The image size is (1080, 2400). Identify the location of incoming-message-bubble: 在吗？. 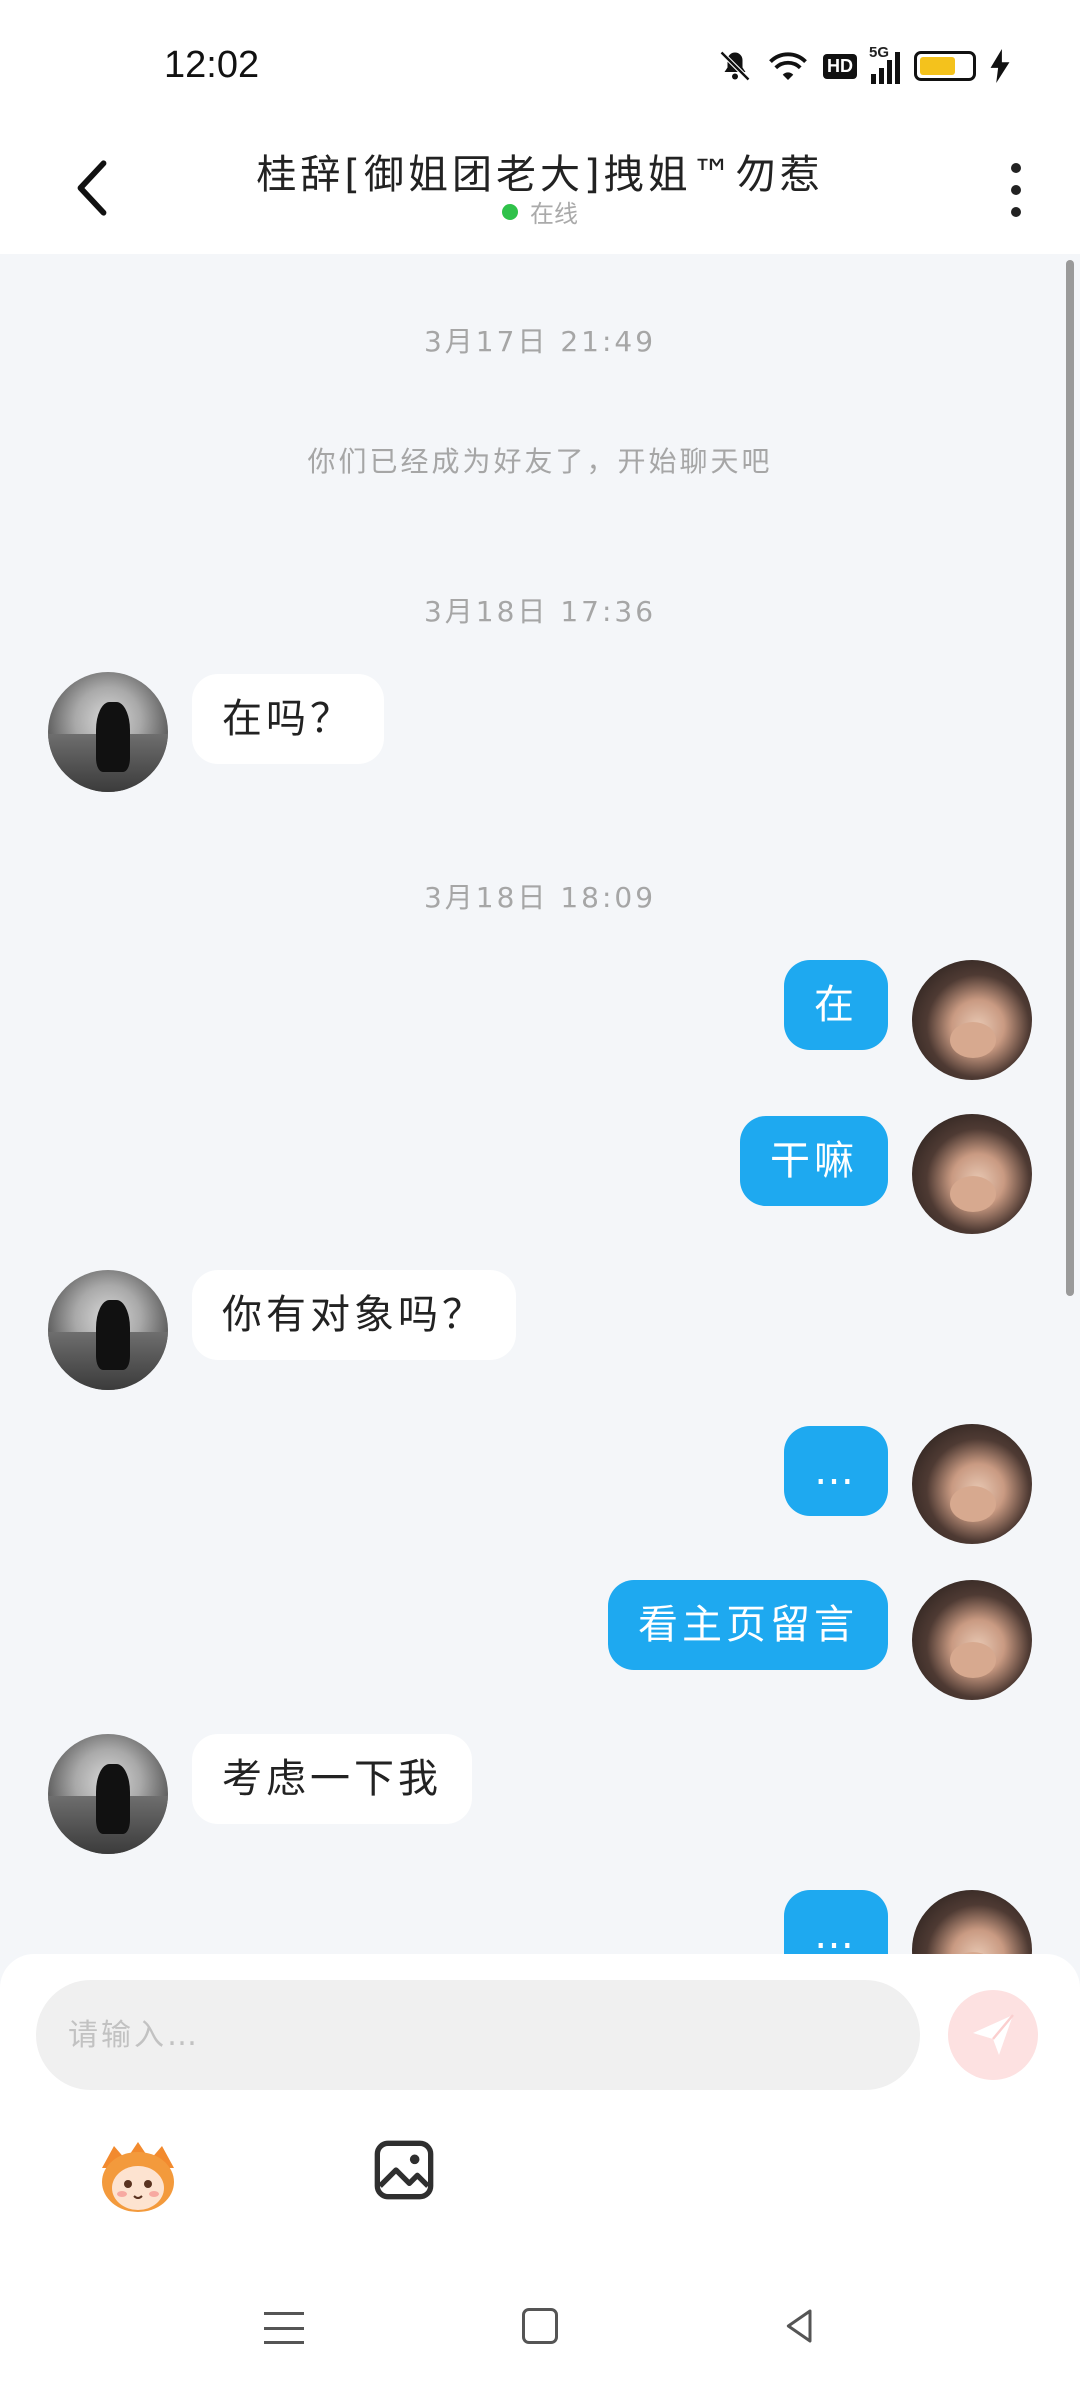
(288, 719).